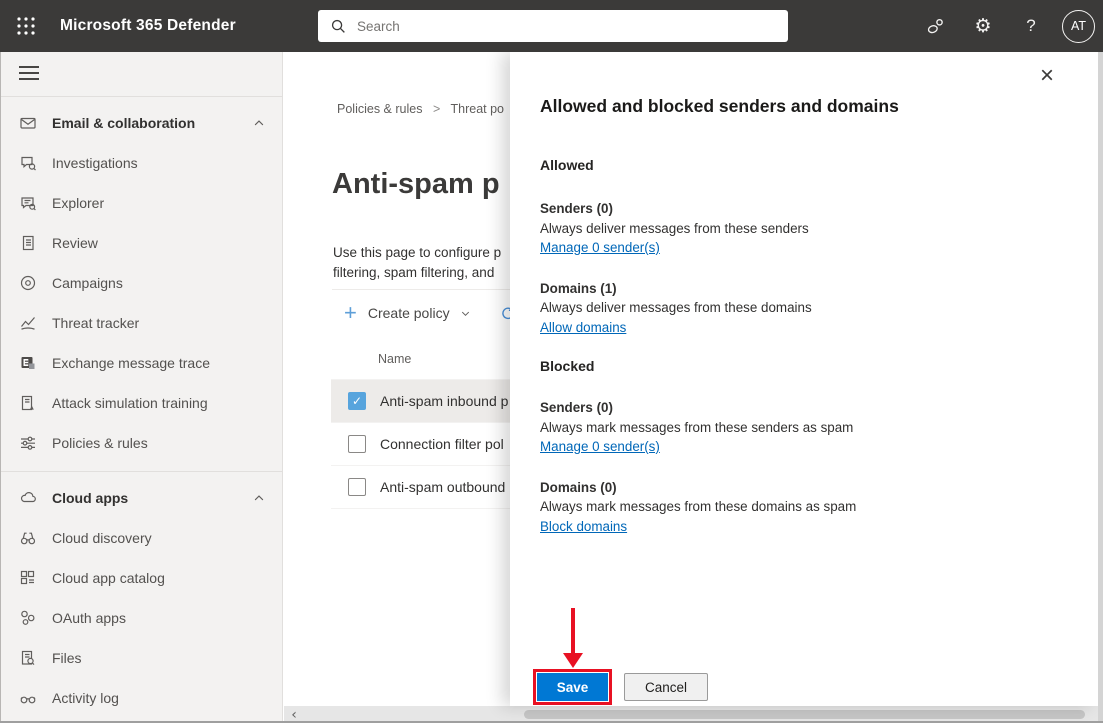 This screenshot has width=1103, height=723. I want to click on sidebar-item-label: Cloud app catalog, so click(108, 578).